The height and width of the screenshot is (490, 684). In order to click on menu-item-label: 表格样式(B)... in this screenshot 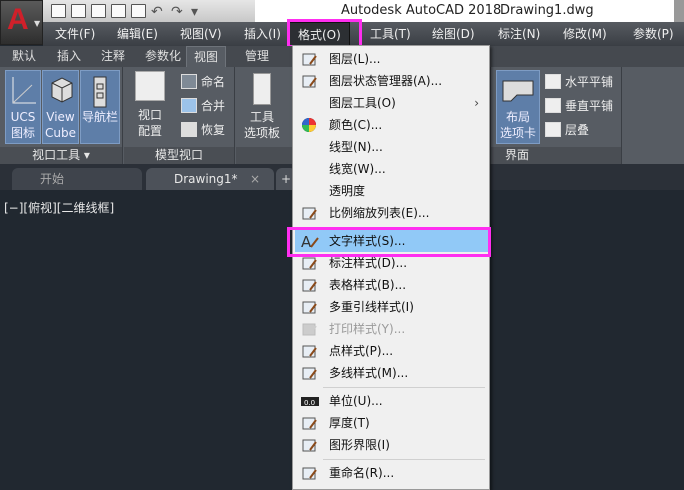, I will do `click(368, 285)`.